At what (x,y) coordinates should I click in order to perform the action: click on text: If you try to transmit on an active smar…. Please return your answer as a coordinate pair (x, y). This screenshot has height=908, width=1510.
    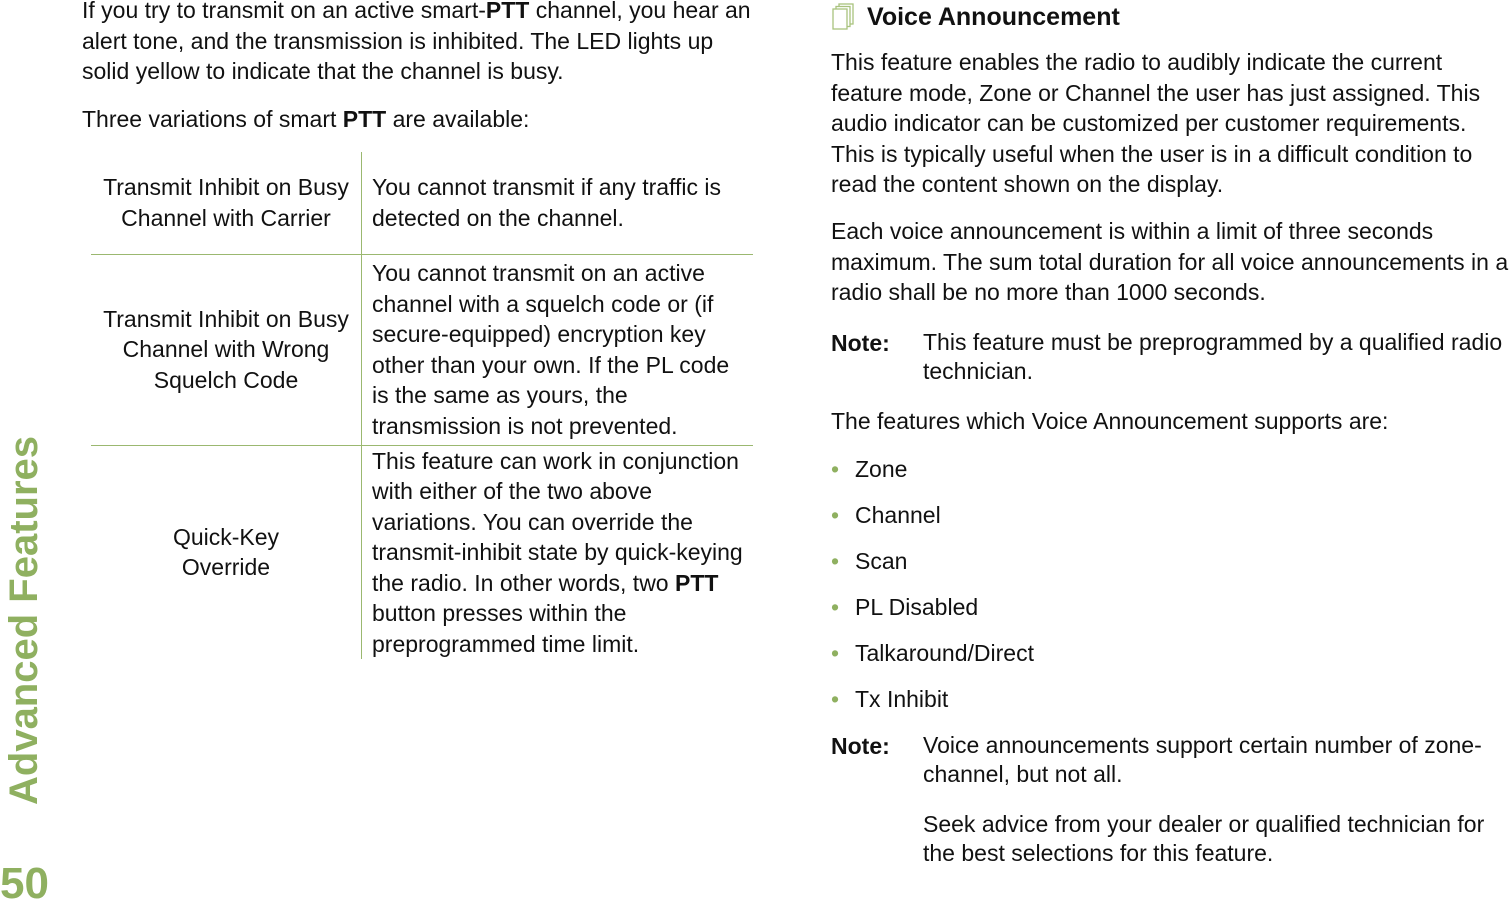
    Looking at the image, I should click on (284, 11).